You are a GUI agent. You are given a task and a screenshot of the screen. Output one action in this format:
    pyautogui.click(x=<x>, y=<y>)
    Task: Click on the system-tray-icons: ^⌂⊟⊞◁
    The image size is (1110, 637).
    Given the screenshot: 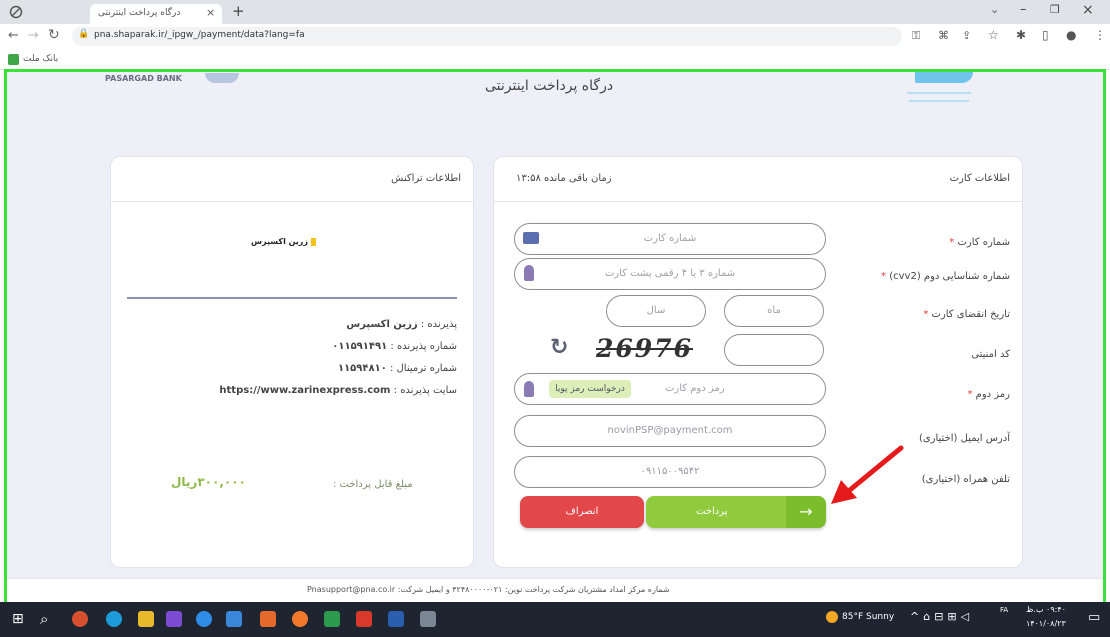 What is the action you would take?
    pyautogui.click(x=941, y=616)
    